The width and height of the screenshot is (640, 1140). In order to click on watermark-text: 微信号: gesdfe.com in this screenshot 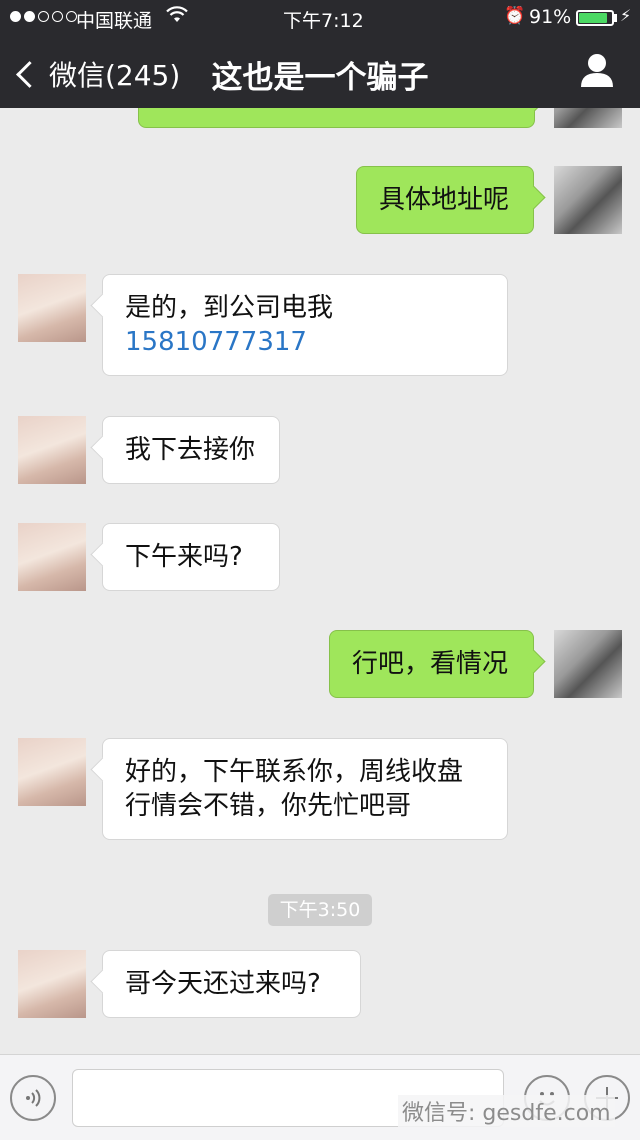, I will do `click(506, 1111)`.